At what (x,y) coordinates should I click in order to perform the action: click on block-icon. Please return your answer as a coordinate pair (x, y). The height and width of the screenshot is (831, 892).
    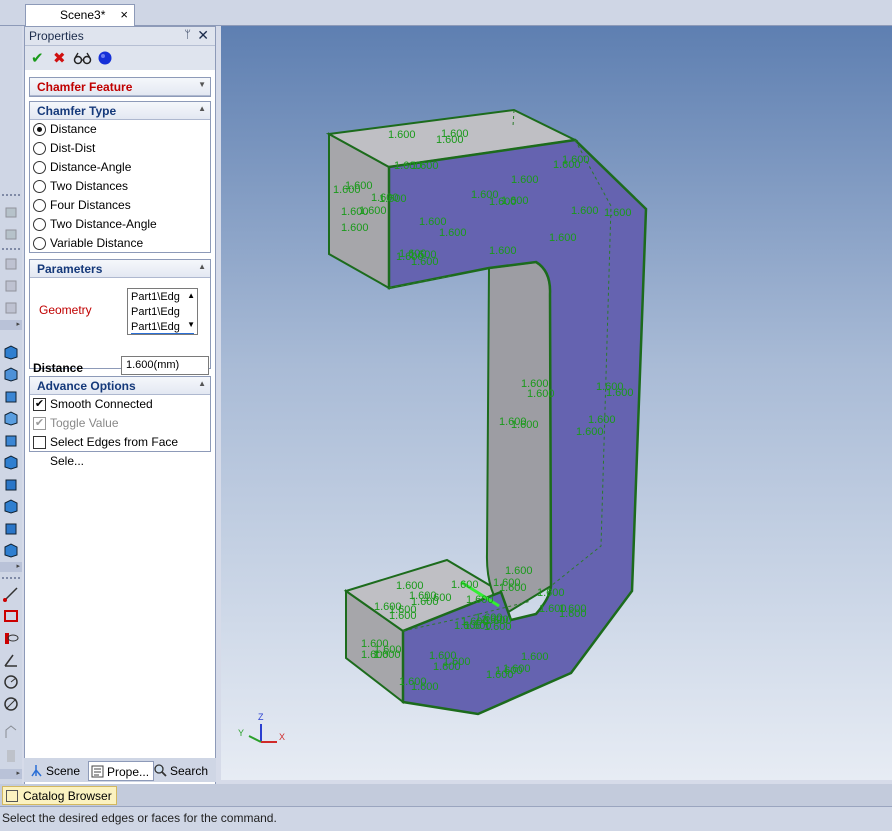
    Looking at the image, I should click on (11, 374).